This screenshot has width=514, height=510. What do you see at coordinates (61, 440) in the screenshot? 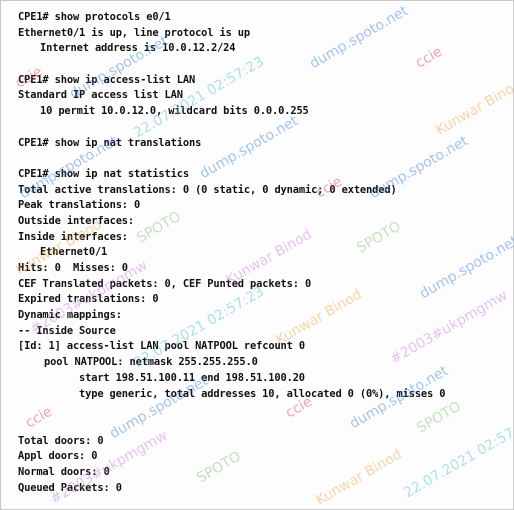
I see `output-line: Total doors: 0` at bounding box center [61, 440].